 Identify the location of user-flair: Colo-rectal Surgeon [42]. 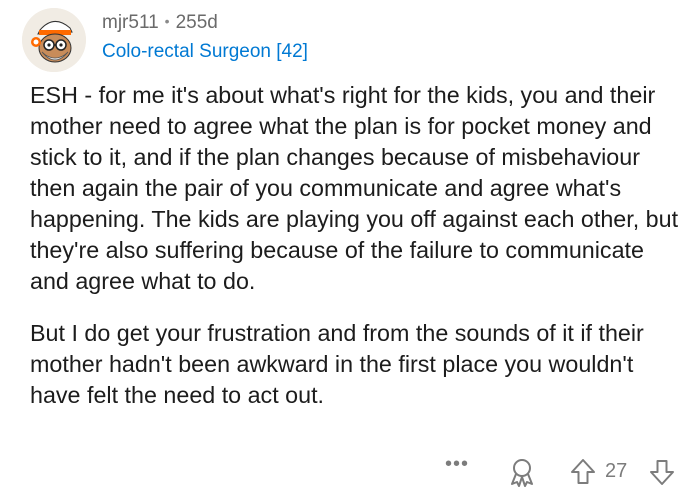
(205, 51).